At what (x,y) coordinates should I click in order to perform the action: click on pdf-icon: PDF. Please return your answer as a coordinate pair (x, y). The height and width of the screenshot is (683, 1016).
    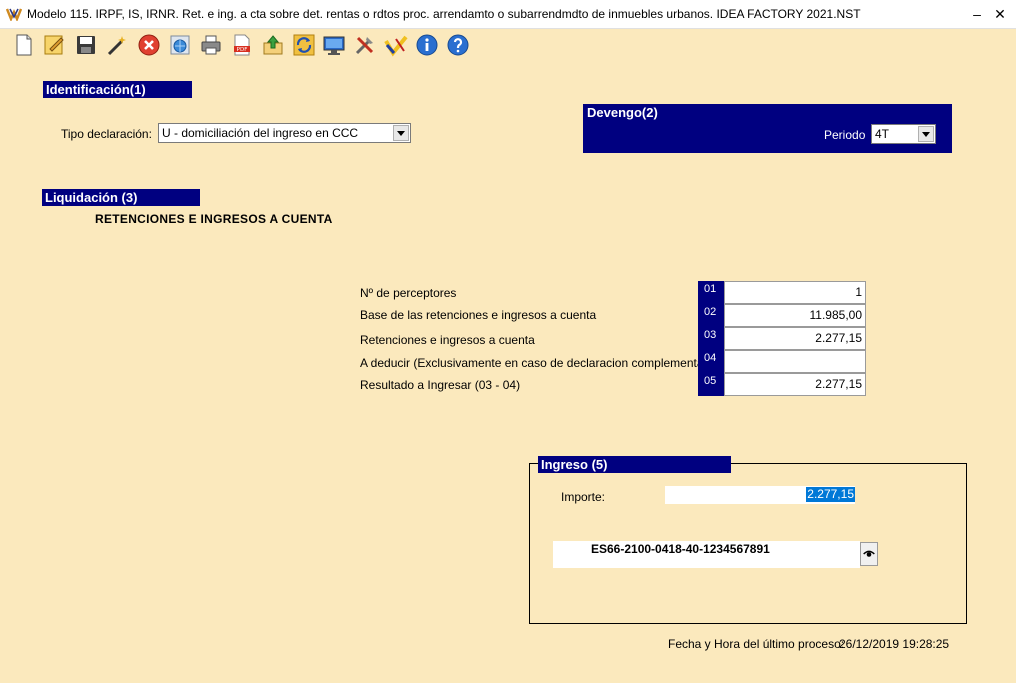
    Looking at the image, I should click on (242, 45).